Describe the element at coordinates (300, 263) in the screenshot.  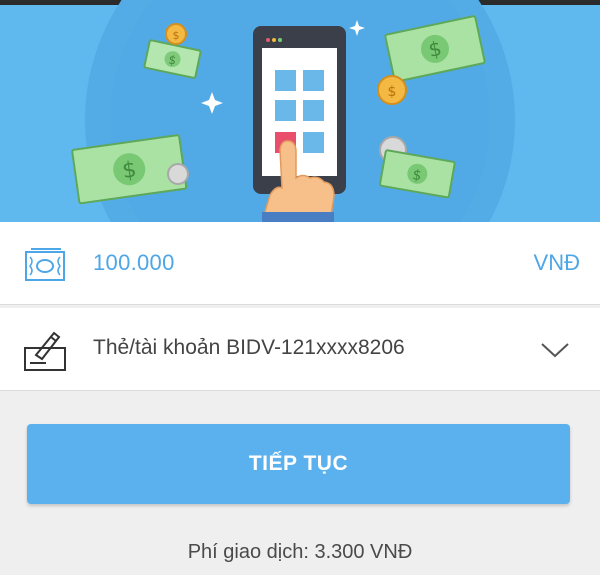
I see `amount-row: 100.000 VNĐ` at that location.